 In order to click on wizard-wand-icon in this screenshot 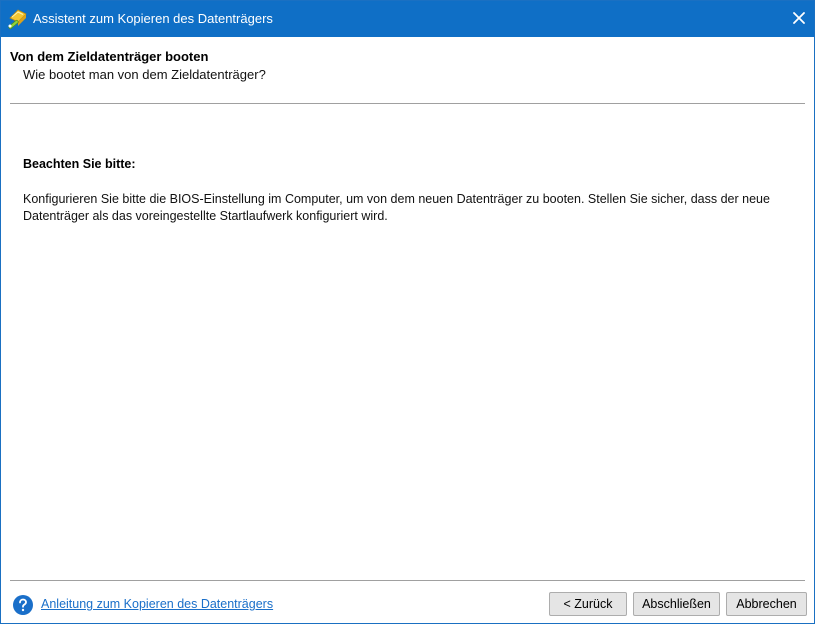, I will do `click(17, 19)`.